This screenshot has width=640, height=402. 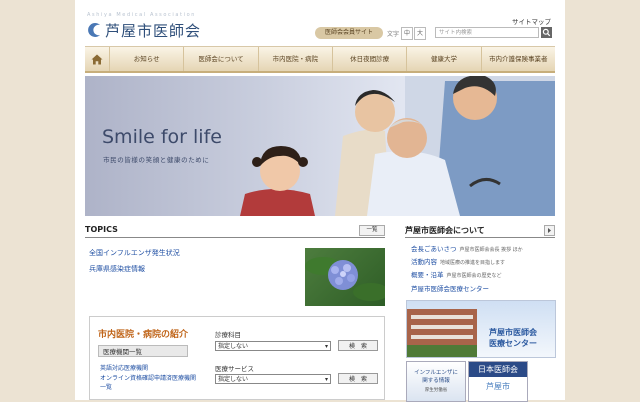 What do you see at coordinates (143, 335) in the screenshot?
I see `clinic-section-title: 市内医院・病院の紹介` at bounding box center [143, 335].